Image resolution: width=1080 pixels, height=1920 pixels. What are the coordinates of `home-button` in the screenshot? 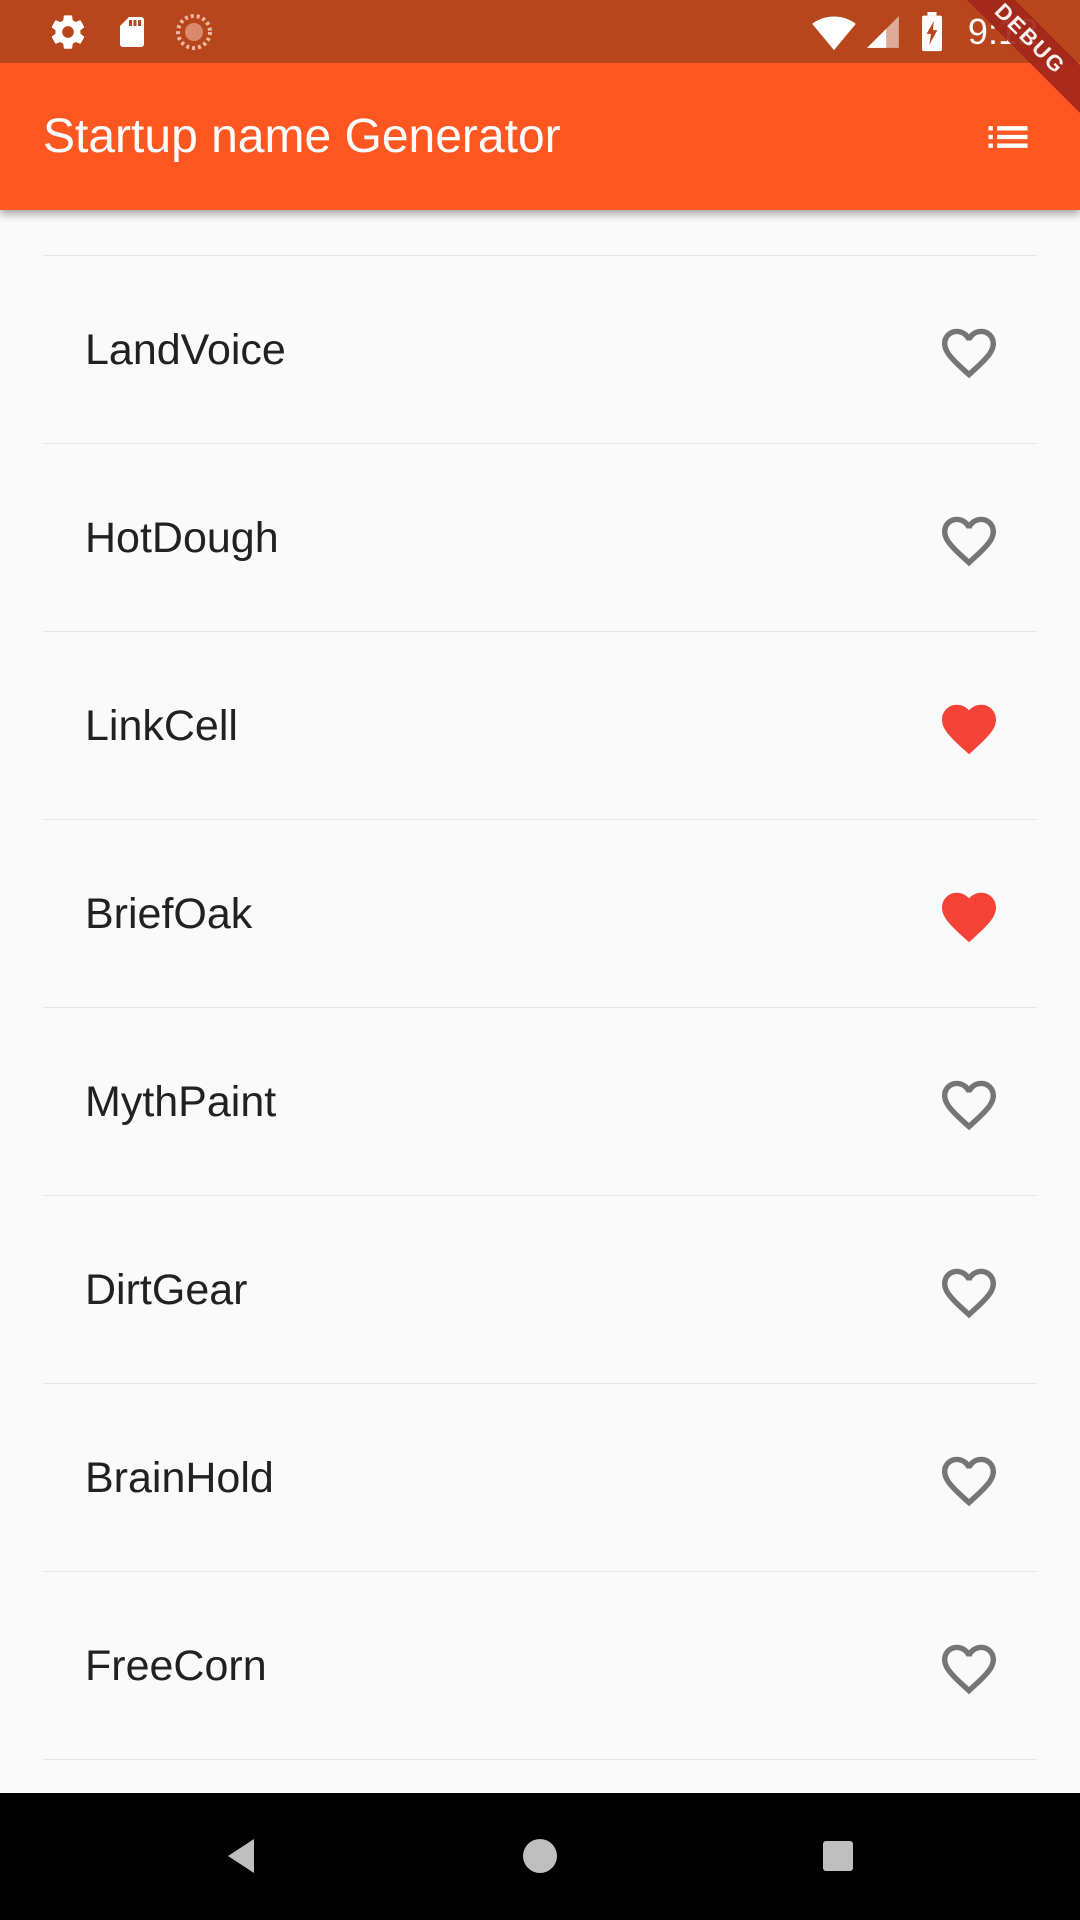 It's located at (540, 1856).